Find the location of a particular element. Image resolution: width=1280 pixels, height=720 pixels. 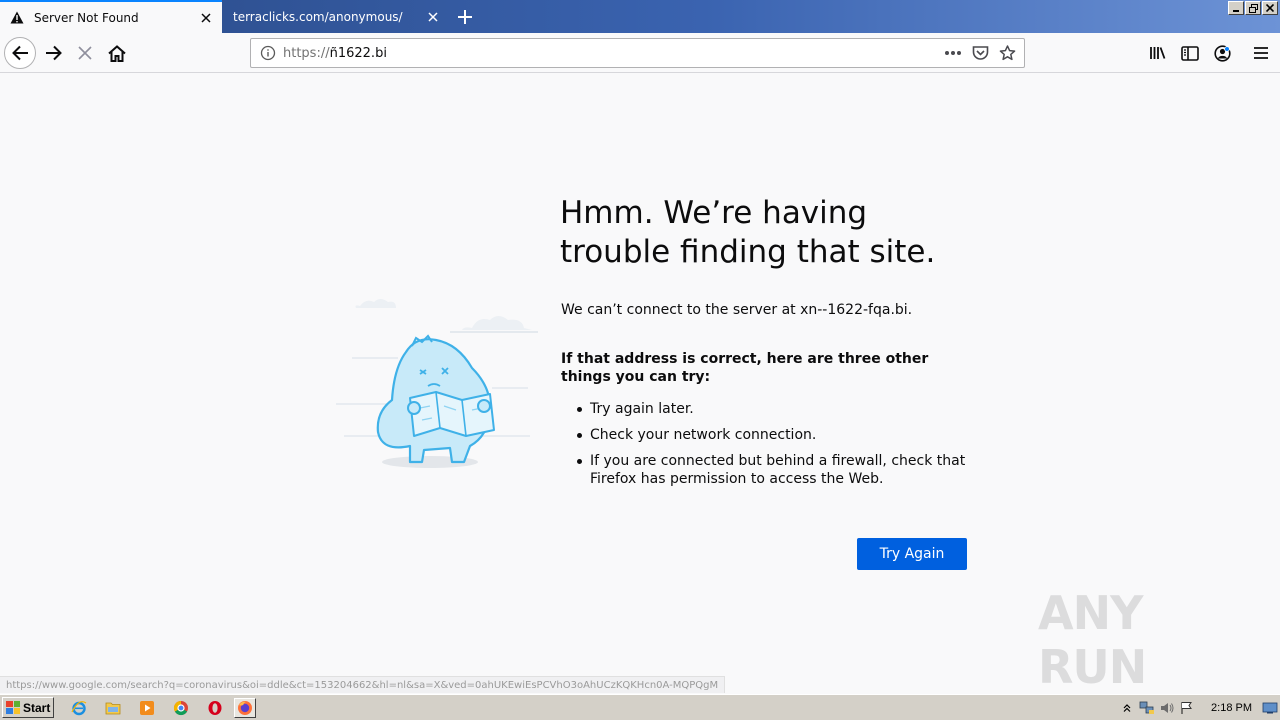

navigation-toolbar: https://ñ1622.bi is located at coordinates (640, 53).